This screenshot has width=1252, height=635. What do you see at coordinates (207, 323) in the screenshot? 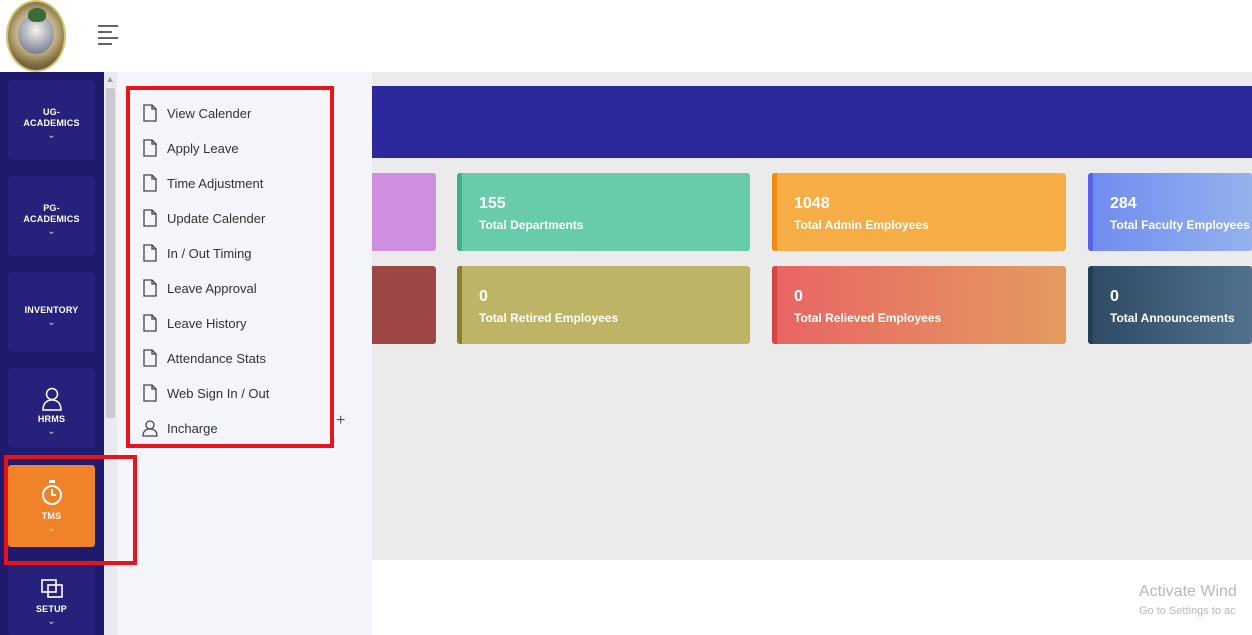
I see `submenu-item-label: Leave History` at bounding box center [207, 323].